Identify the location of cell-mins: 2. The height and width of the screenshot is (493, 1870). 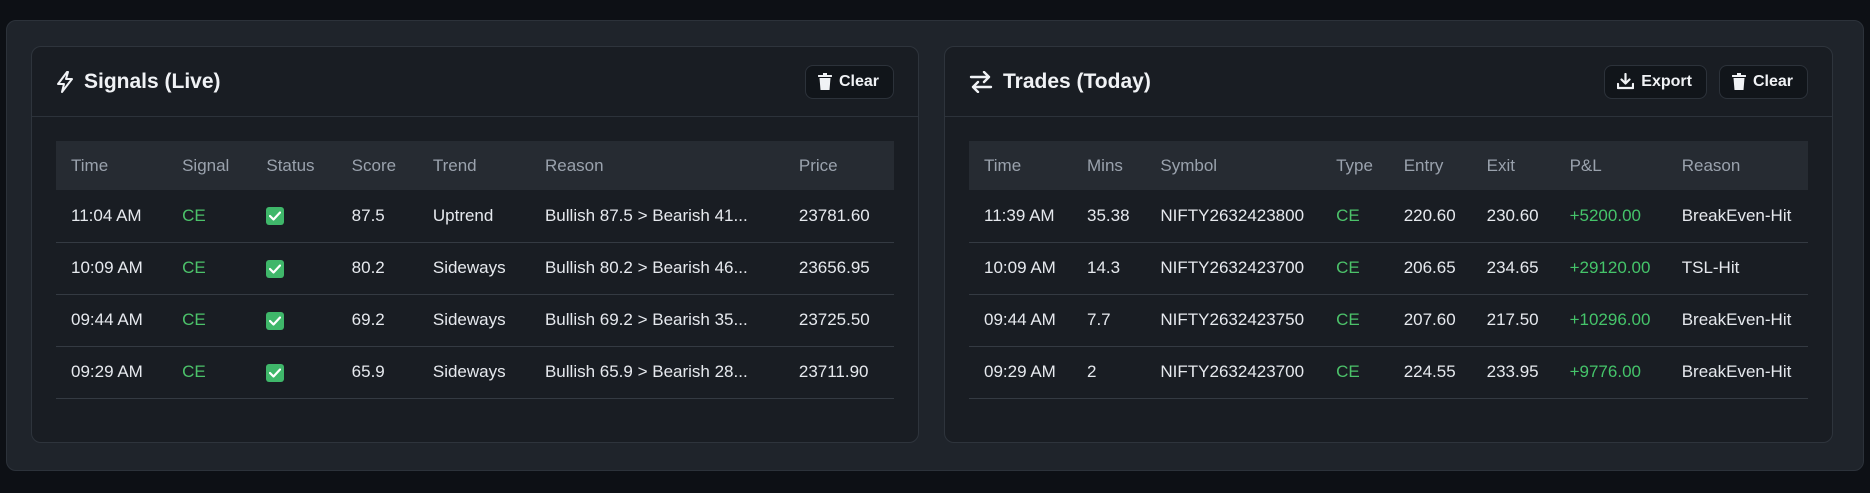
(1109, 372).